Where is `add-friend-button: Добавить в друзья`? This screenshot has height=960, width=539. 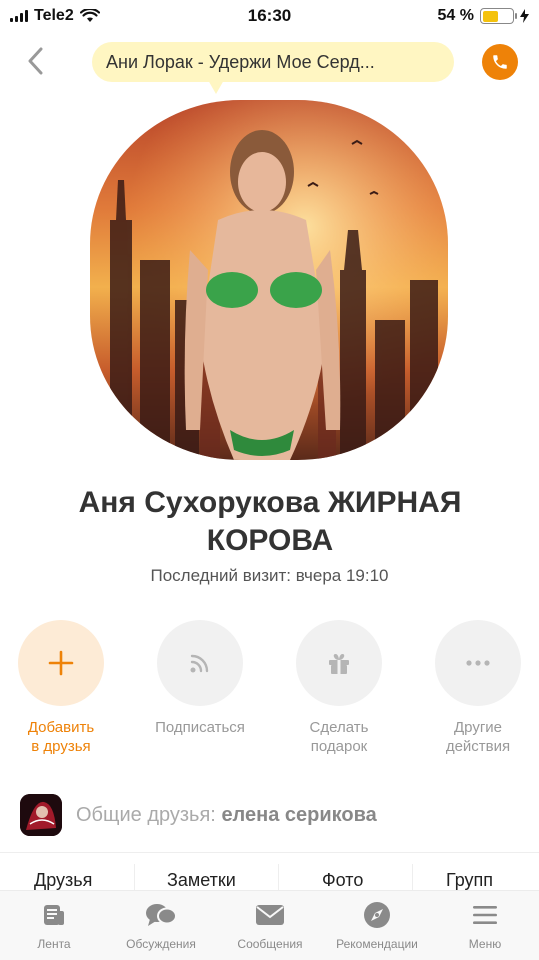 add-friend-button: Добавить в друзья is located at coordinates (61, 688).